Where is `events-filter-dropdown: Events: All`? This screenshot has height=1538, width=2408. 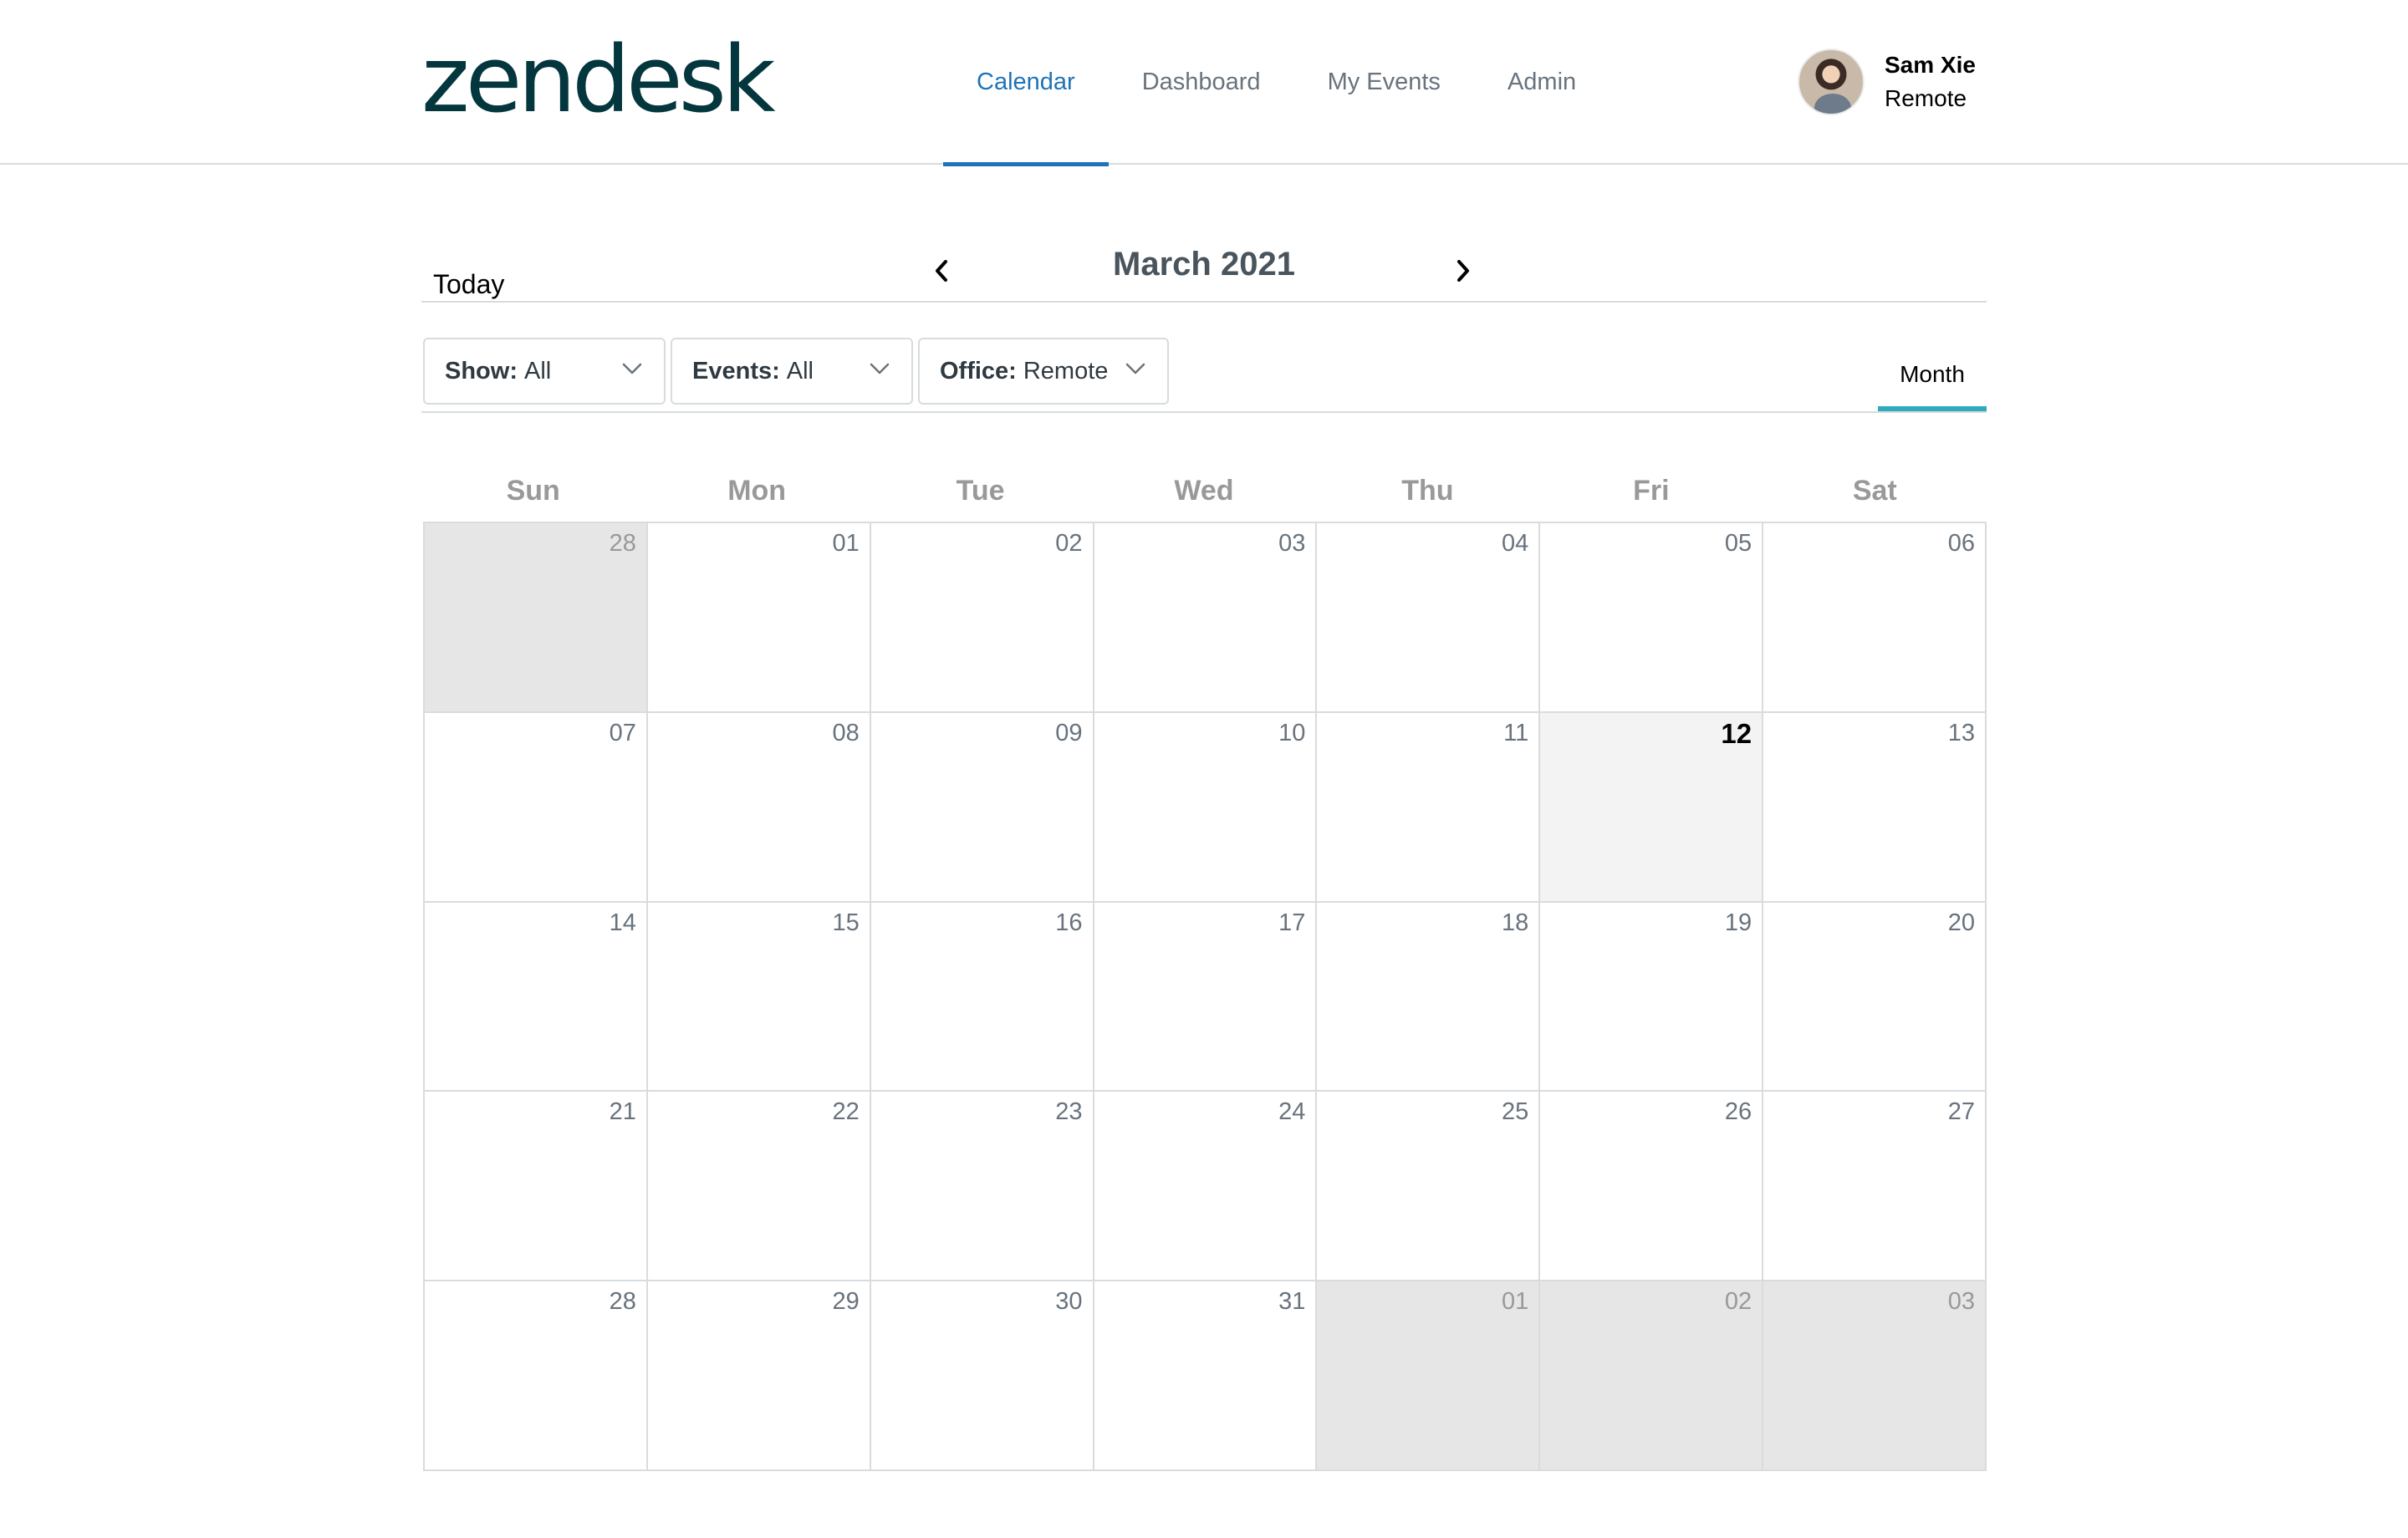 events-filter-dropdown: Events: All is located at coordinates (792, 372).